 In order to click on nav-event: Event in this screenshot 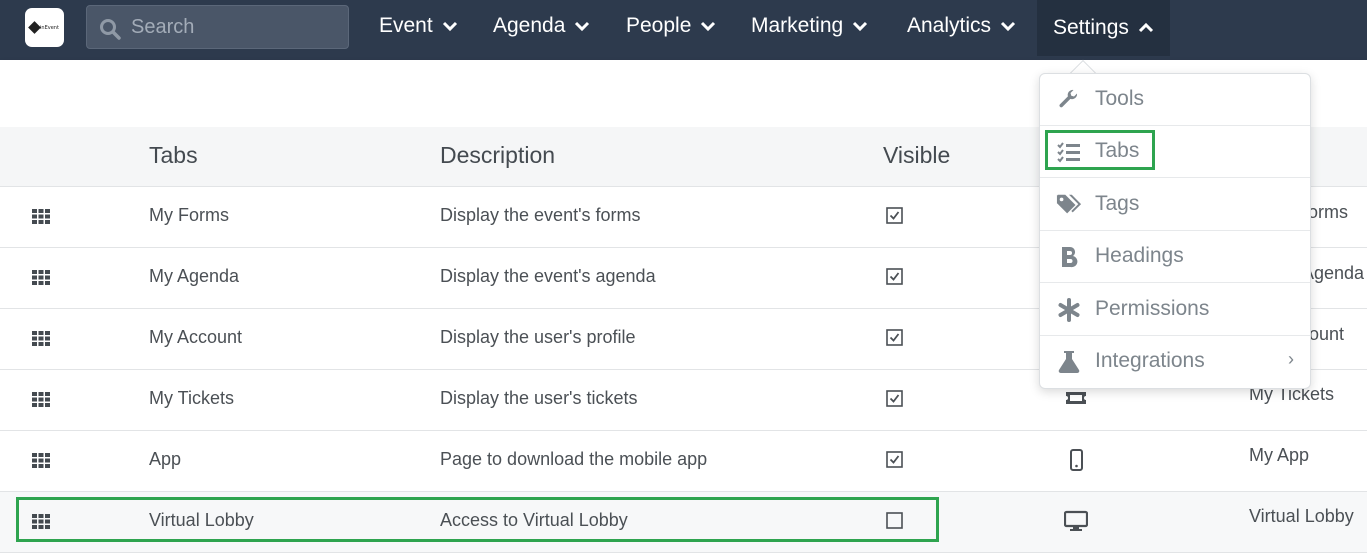, I will do `click(418, 26)`.